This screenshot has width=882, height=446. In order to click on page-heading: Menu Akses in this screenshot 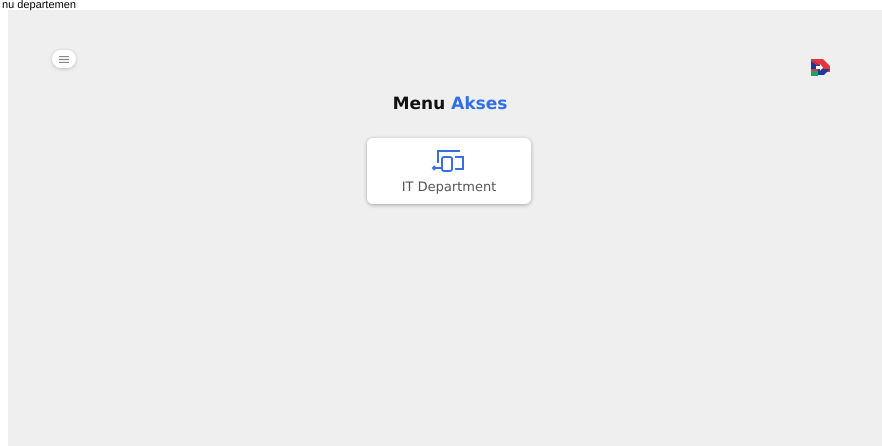, I will do `click(450, 104)`.